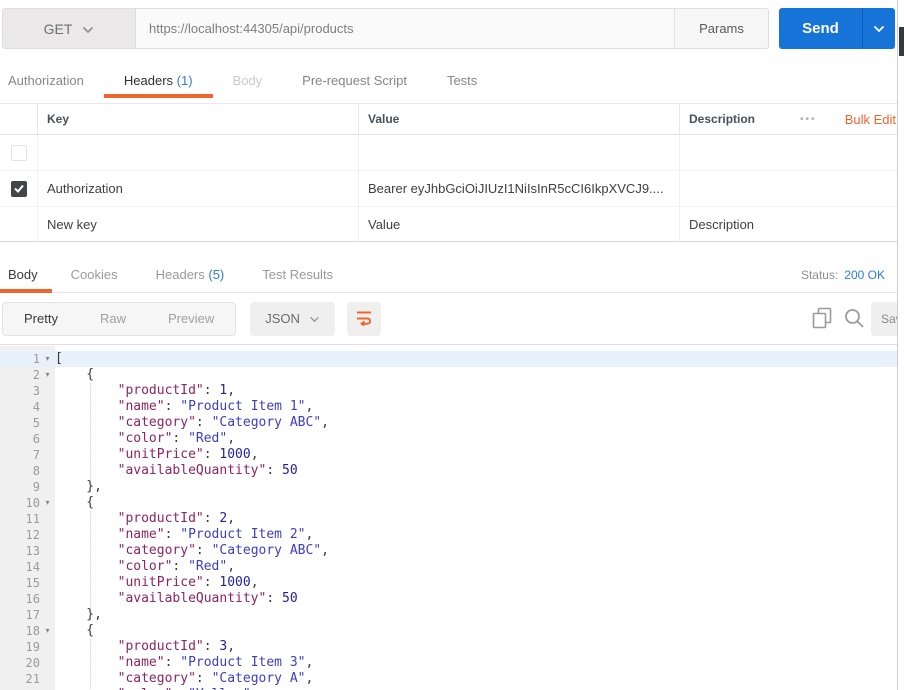  I want to click on code-line: 14 "color": "Red",, so click(448, 567).